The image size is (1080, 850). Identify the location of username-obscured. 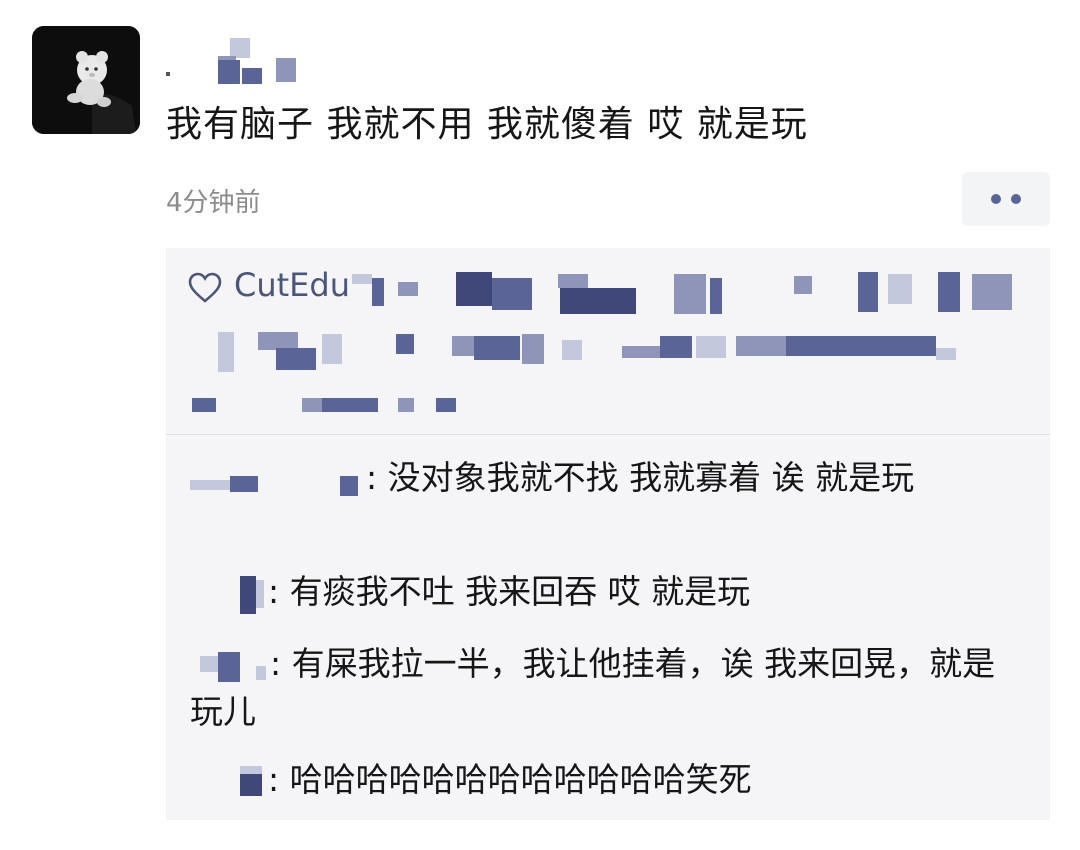
(251, 61).